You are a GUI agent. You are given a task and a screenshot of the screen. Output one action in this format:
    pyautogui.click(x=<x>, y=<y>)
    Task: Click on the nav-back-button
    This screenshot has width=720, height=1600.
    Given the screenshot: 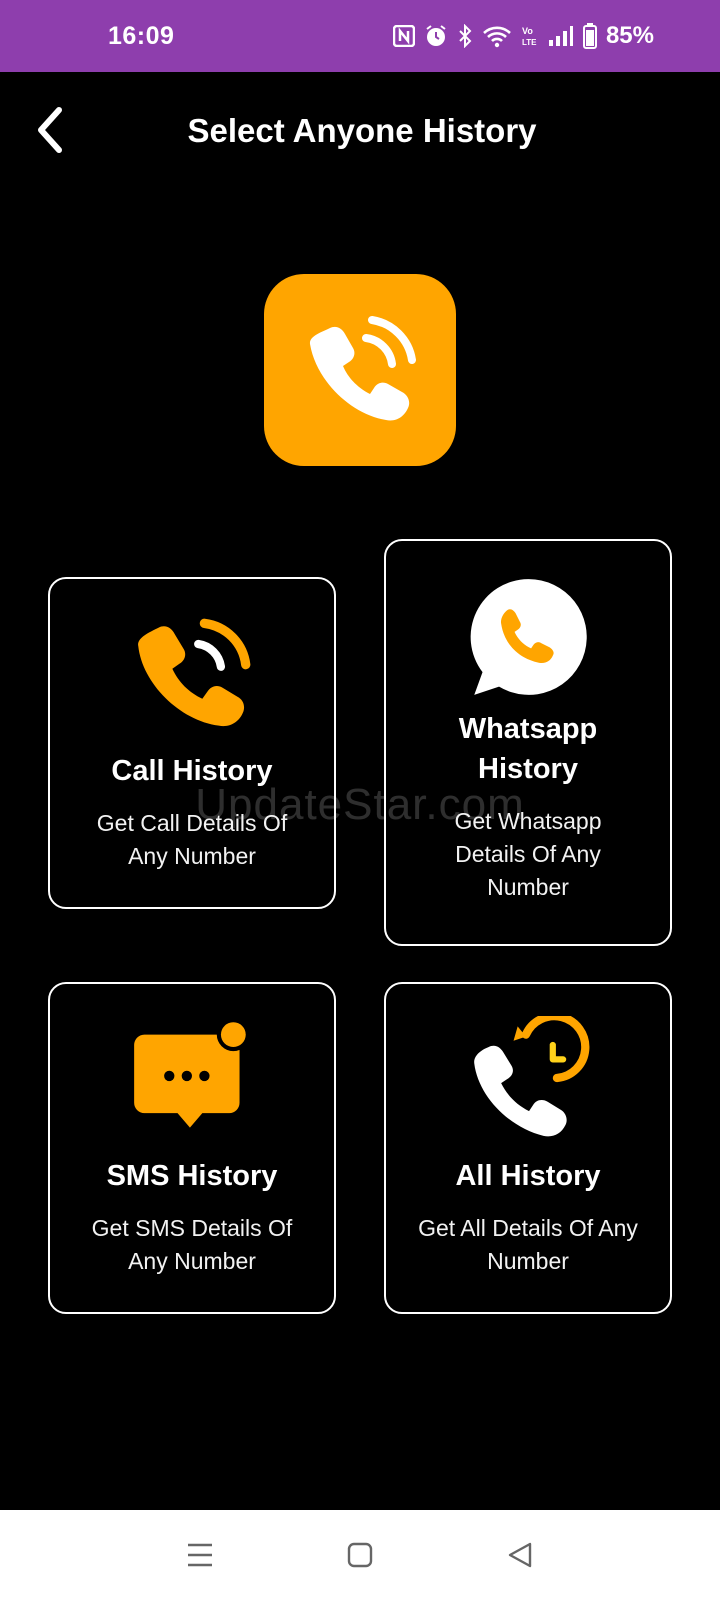 What is the action you would take?
    pyautogui.click(x=520, y=1555)
    